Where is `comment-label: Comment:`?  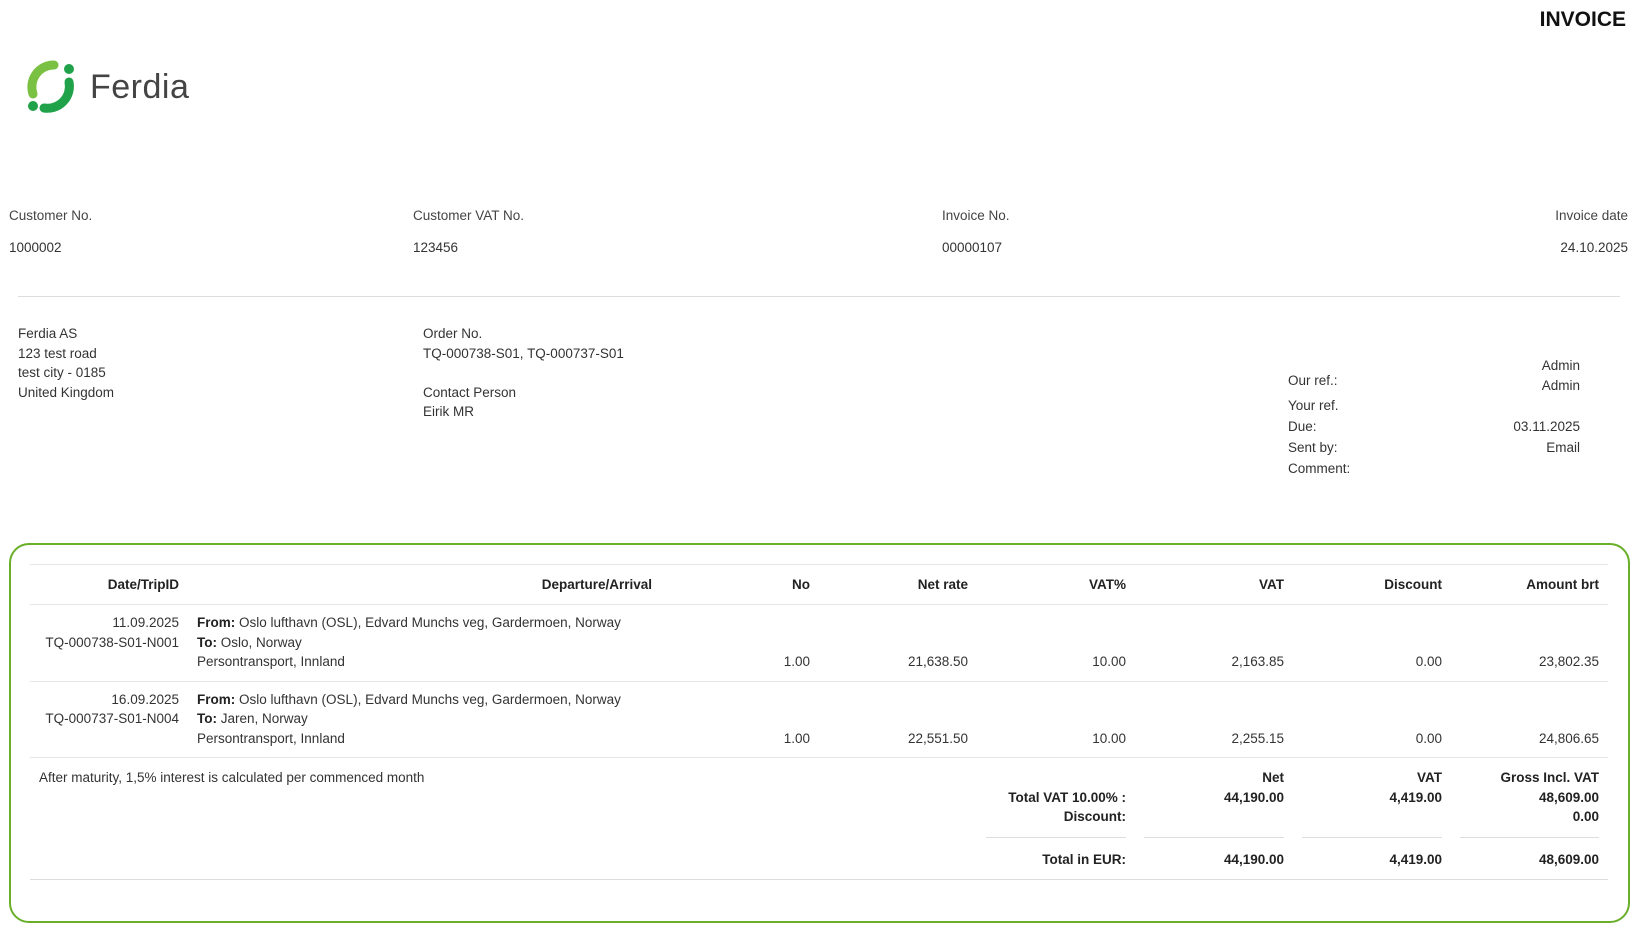
comment-label: Comment: is located at coordinates (1319, 468).